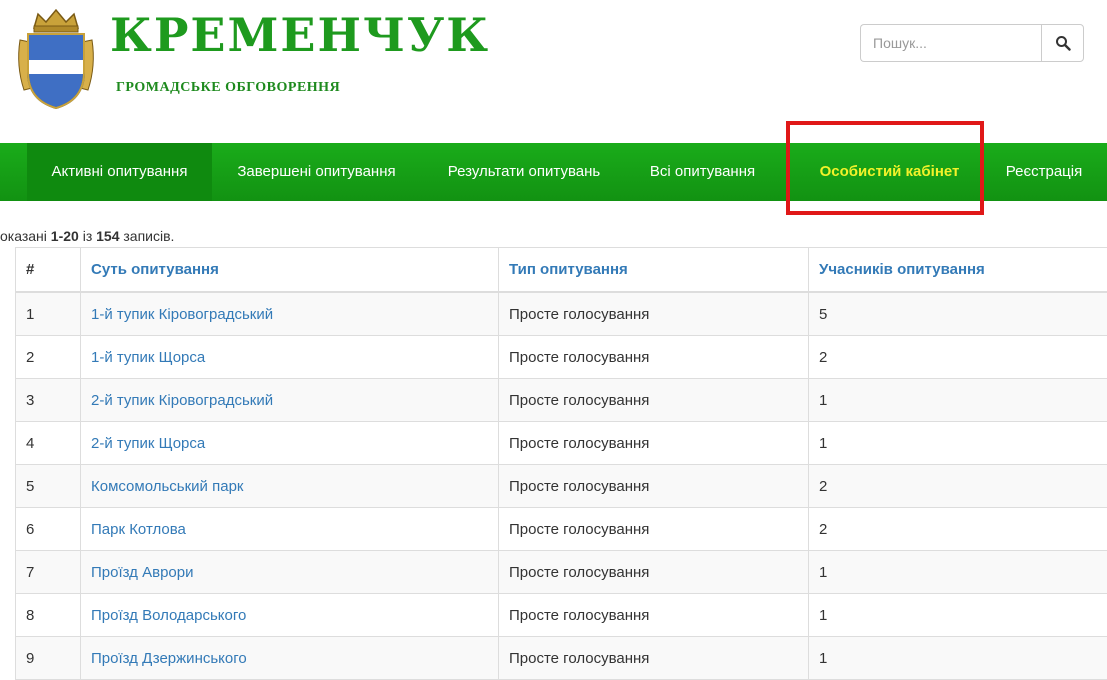  I want to click on records-summary: оказані 1-20 із 154 записів., so click(87, 236).